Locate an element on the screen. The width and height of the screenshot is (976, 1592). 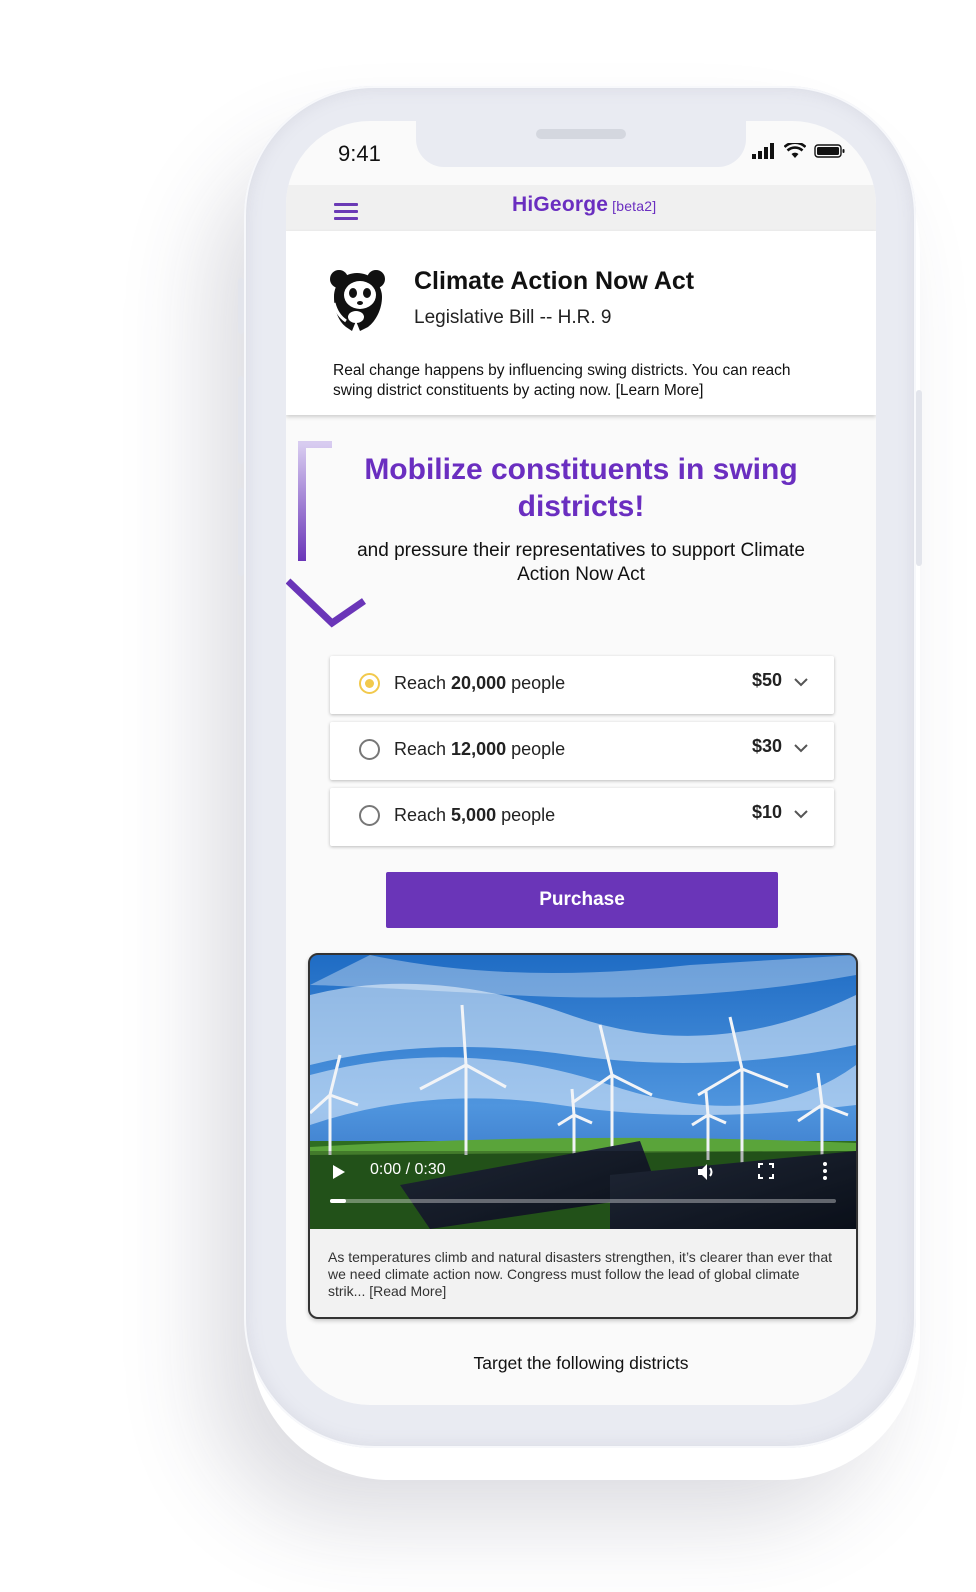
target-districts-label: Target the following districts is located at coordinates (581, 1363).